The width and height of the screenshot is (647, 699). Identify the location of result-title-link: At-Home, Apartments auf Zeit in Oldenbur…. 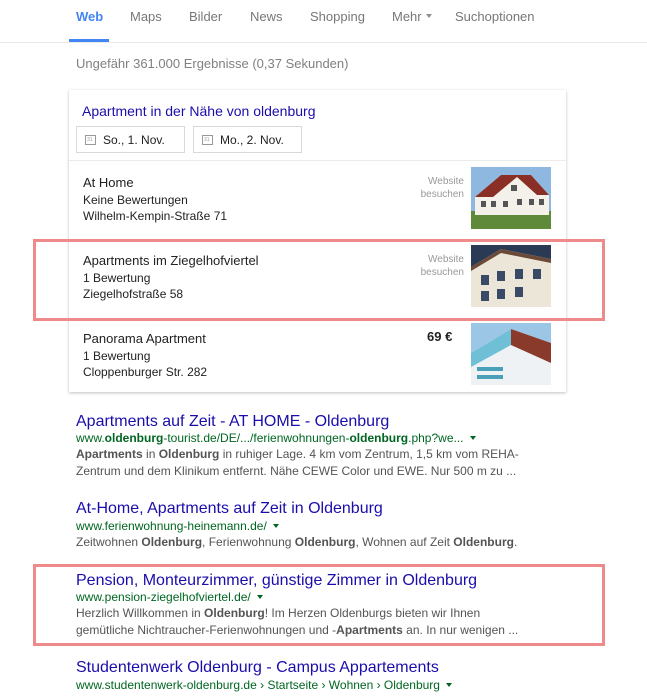
(229, 509).